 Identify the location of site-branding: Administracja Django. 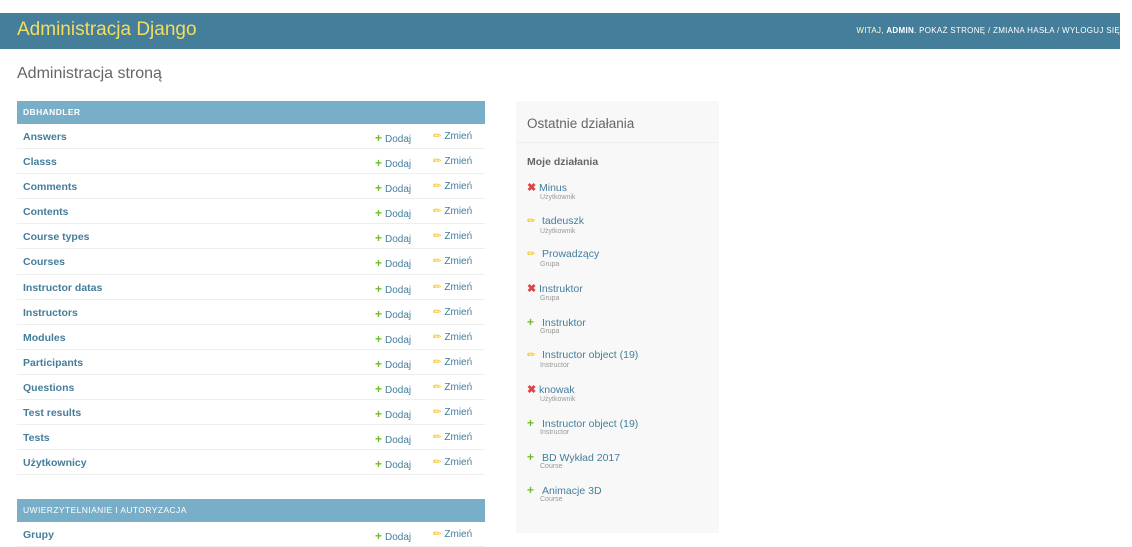
(107, 30).